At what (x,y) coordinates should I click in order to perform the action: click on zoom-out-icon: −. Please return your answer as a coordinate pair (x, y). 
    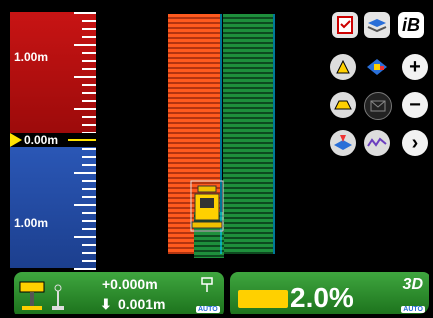
    Looking at the image, I should click on (415, 105).